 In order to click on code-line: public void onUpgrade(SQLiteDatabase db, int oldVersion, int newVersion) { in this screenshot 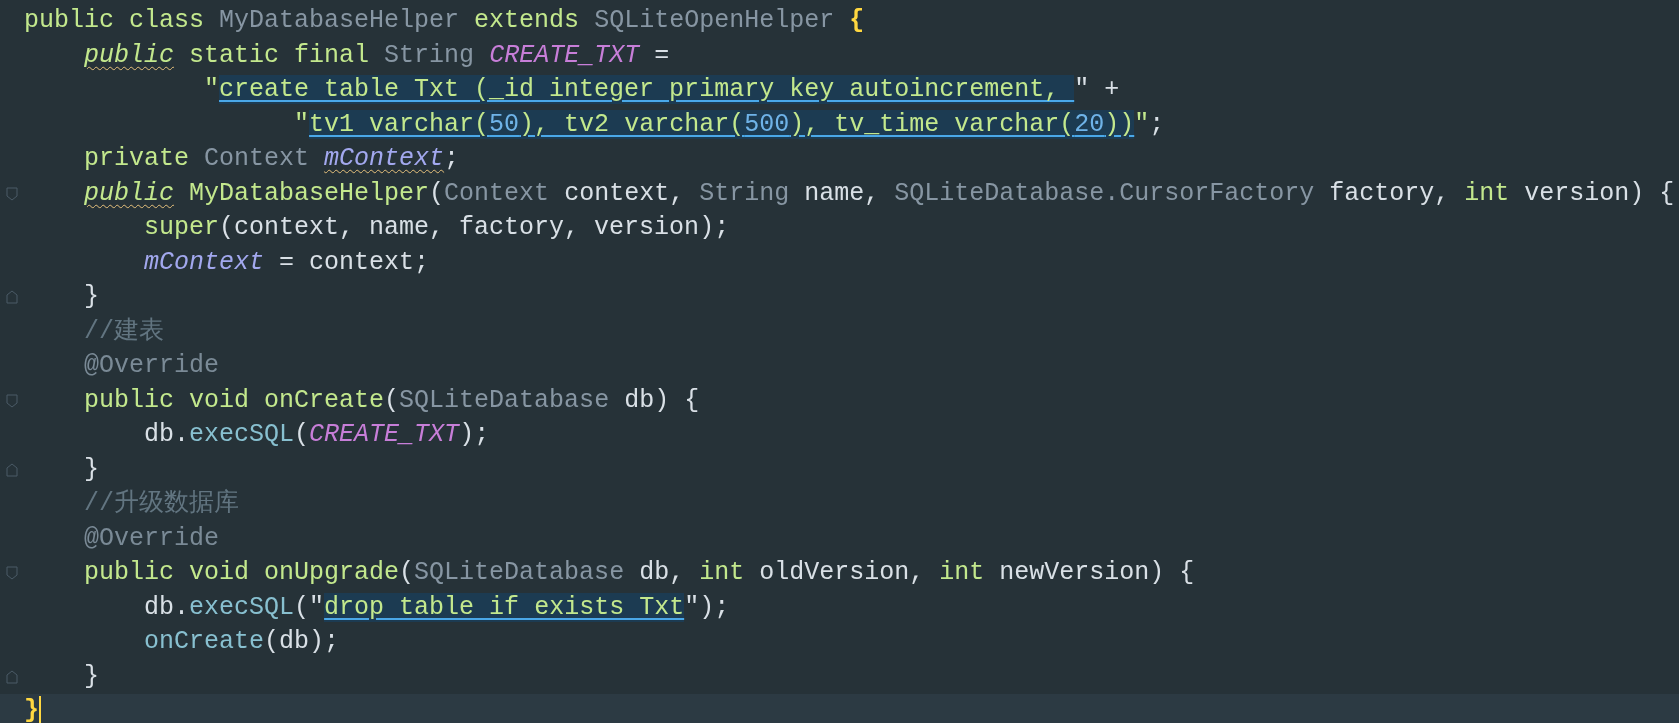, I will do `click(639, 573)`.